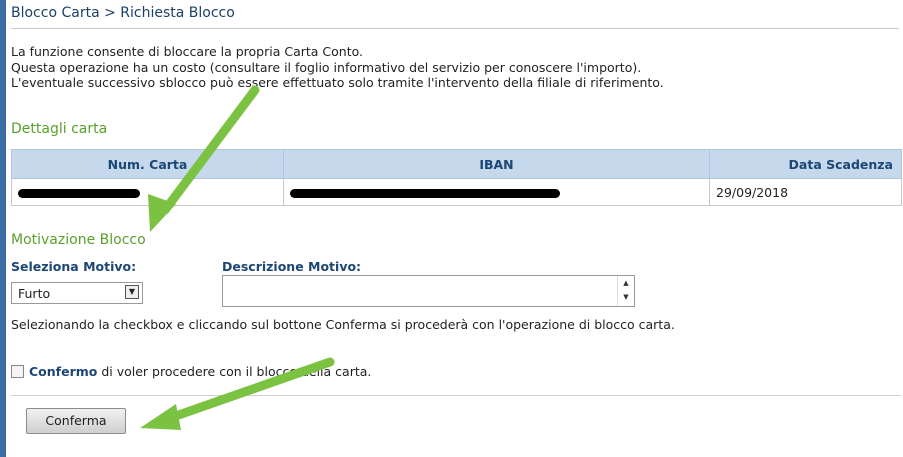 Image resolution: width=903 pixels, height=457 pixels. I want to click on select-reason-label: Seleziona Motivo:, so click(74, 266).